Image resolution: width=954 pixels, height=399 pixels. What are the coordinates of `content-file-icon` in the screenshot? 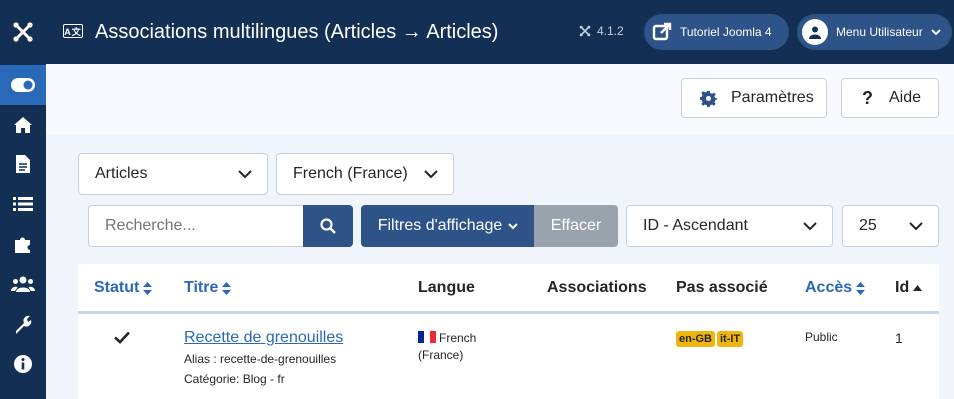 It's located at (23, 164).